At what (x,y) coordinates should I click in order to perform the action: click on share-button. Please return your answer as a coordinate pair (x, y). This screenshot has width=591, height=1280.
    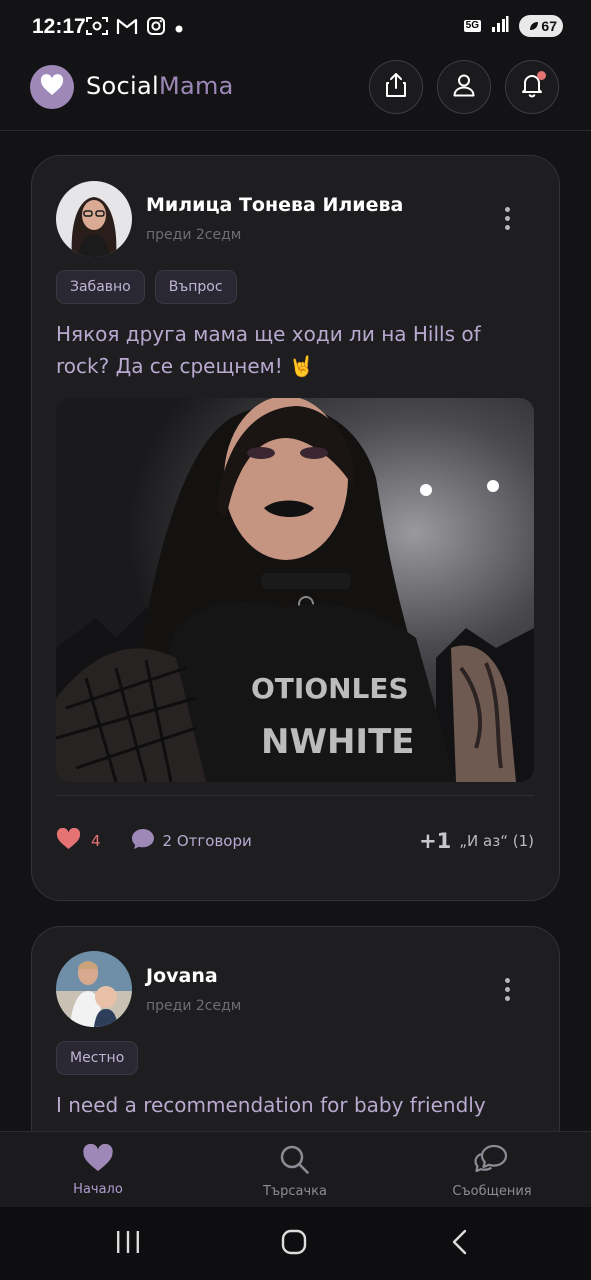
    Looking at the image, I should click on (396, 87).